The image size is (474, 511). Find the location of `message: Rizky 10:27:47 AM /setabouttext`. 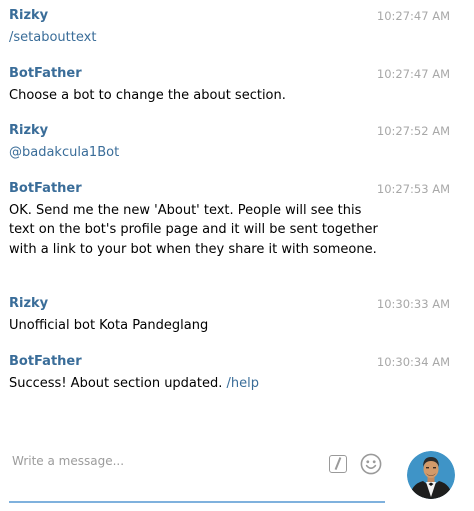

message: Rizky 10:27:47 AM /setabouttext is located at coordinates (231, 26).